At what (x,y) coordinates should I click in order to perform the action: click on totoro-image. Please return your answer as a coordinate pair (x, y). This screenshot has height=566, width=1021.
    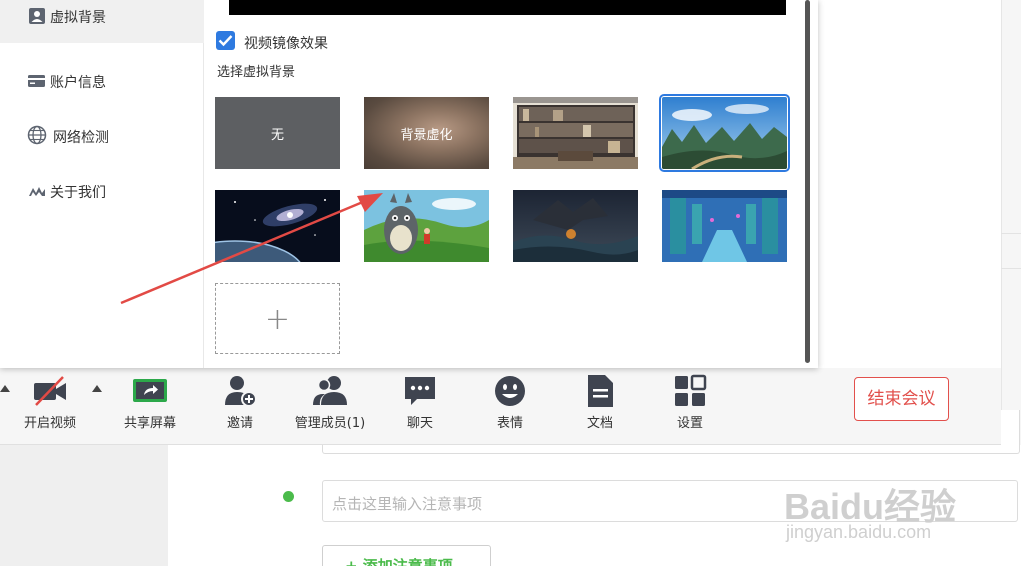
    Looking at the image, I should click on (426, 226).